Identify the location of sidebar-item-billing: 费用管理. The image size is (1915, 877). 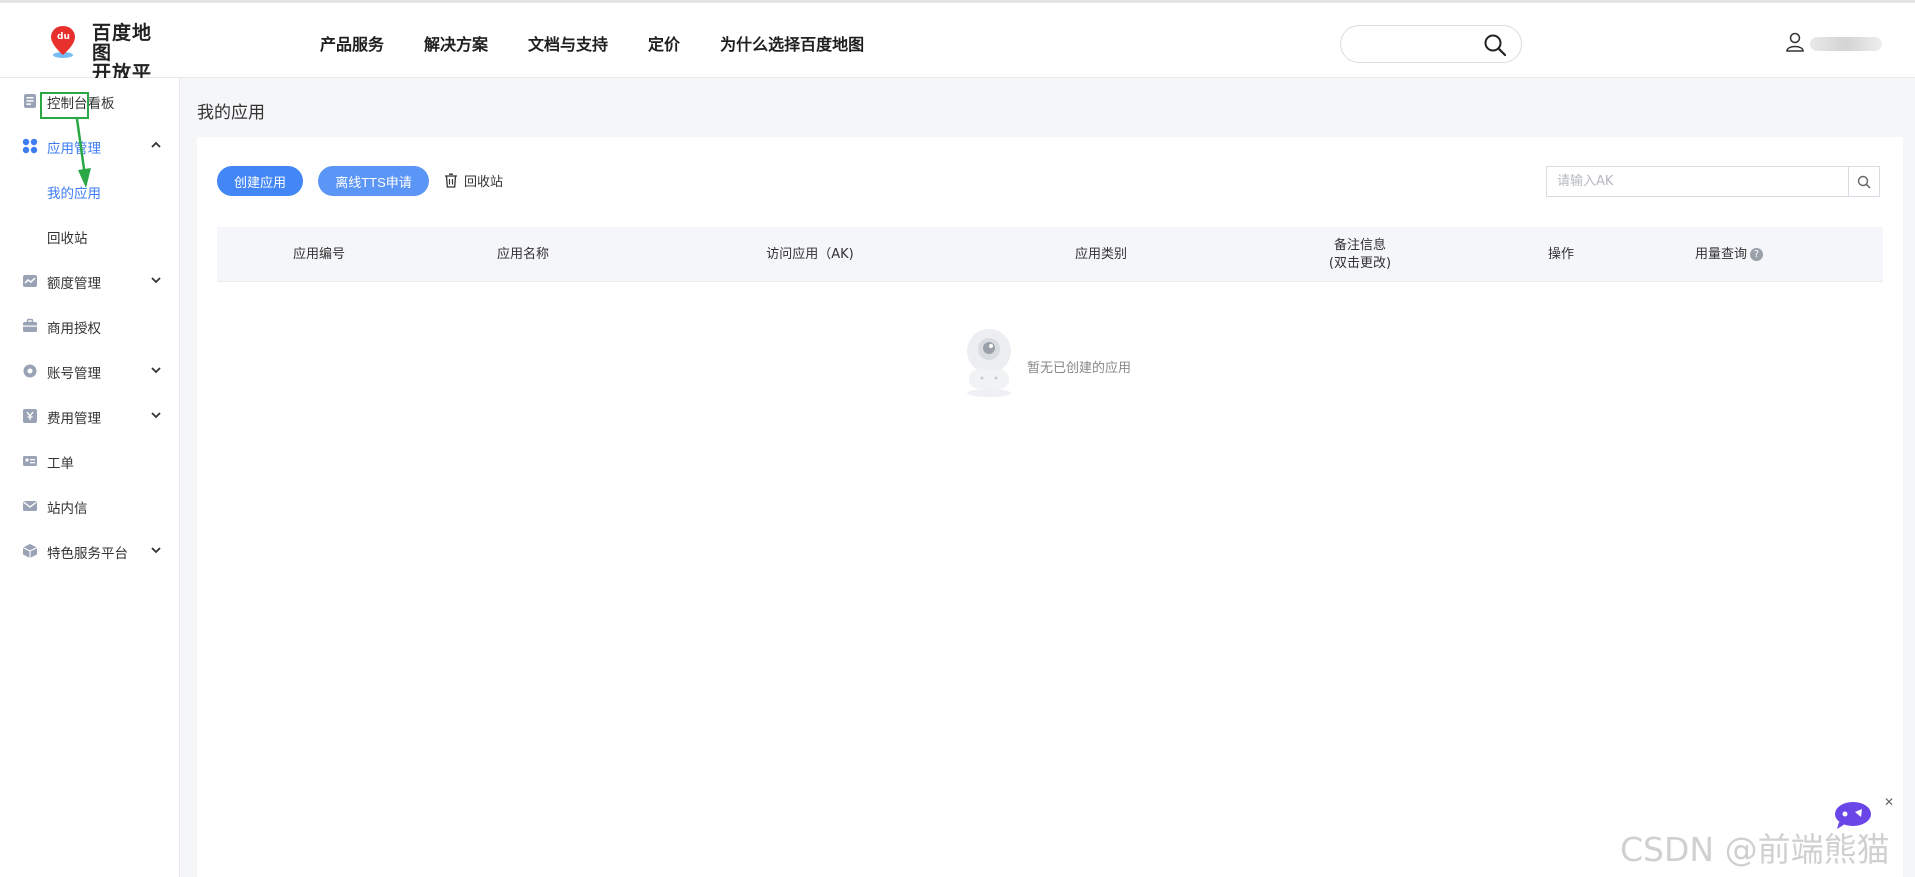
(89, 415).